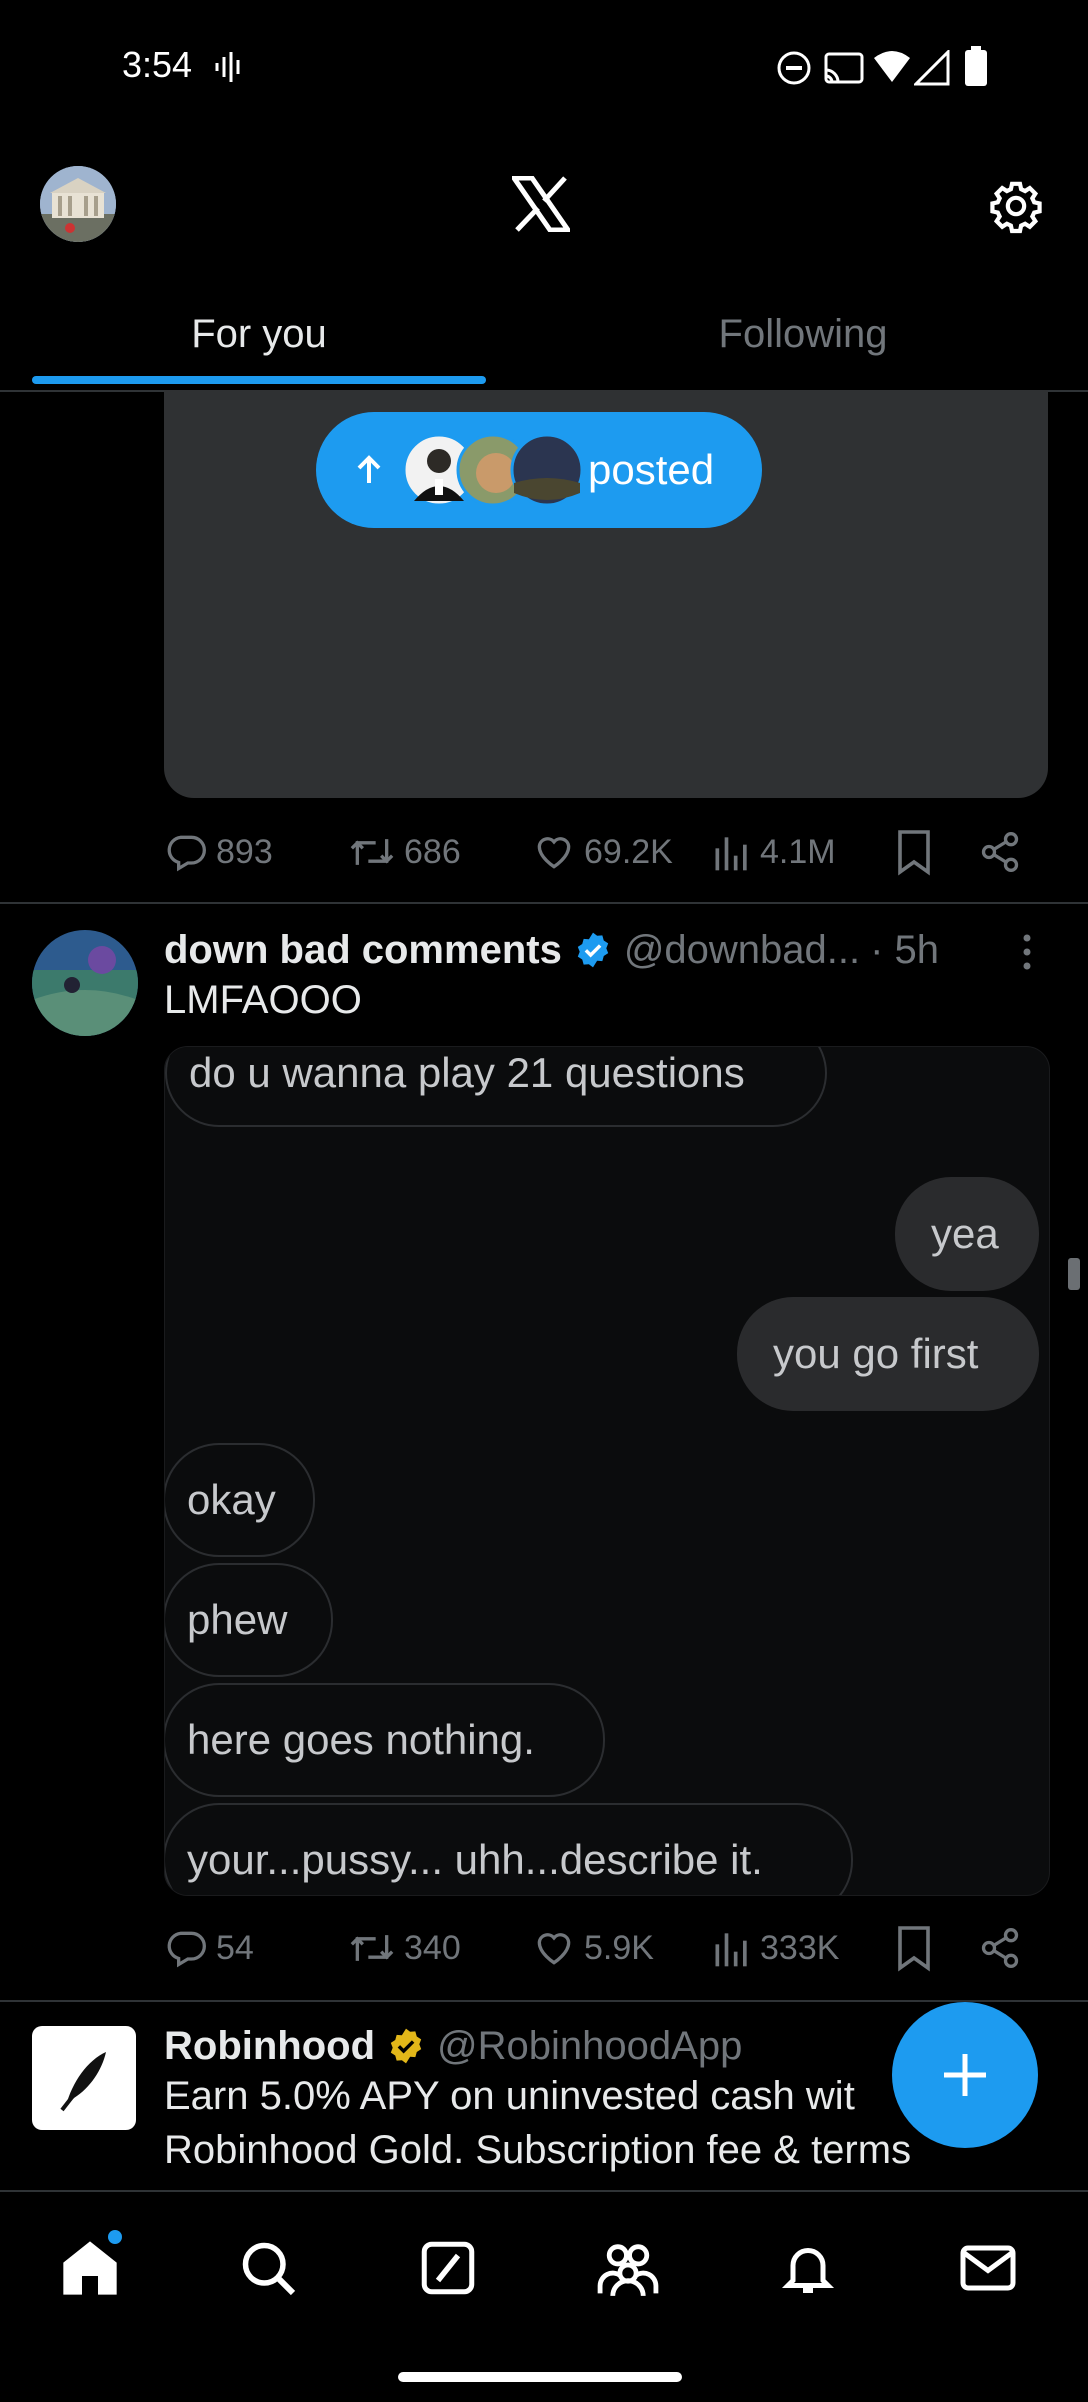  I want to click on repost-count: 340, so click(432, 1947).